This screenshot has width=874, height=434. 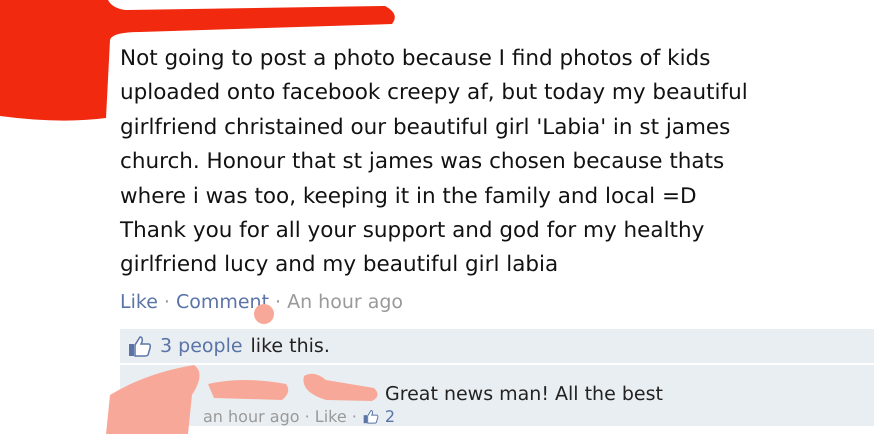 I want to click on timestamp: An hour ago, so click(x=345, y=301).